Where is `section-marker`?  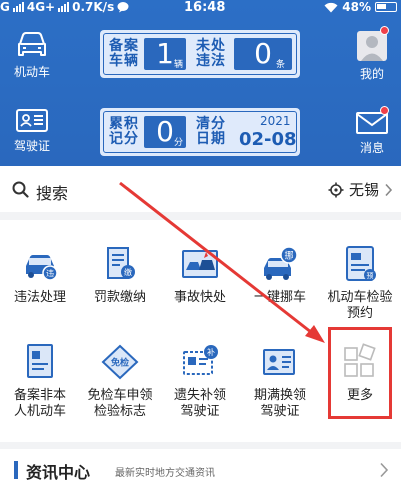 section-marker is located at coordinates (16, 470).